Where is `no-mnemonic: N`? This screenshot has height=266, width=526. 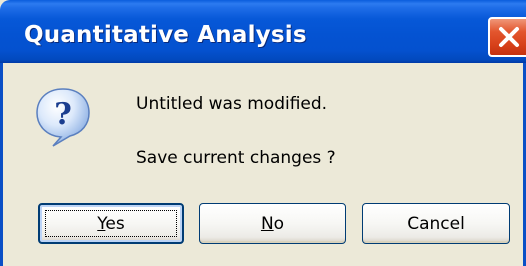 no-mnemonic: N is located at coordinates (267, 223).